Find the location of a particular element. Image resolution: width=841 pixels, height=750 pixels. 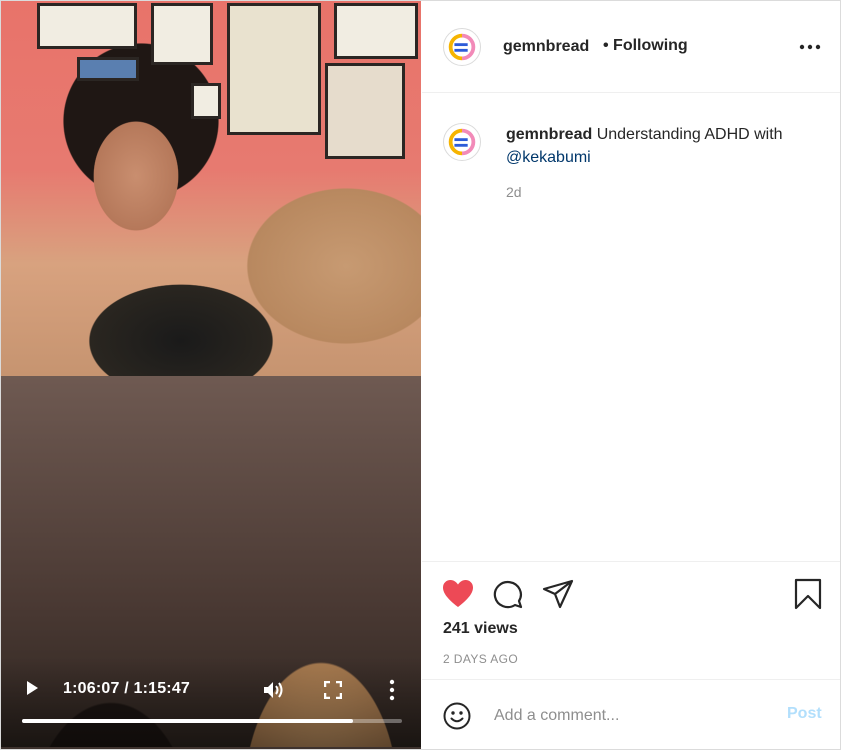

more-vert-icon is located at coordinates (392, 690).